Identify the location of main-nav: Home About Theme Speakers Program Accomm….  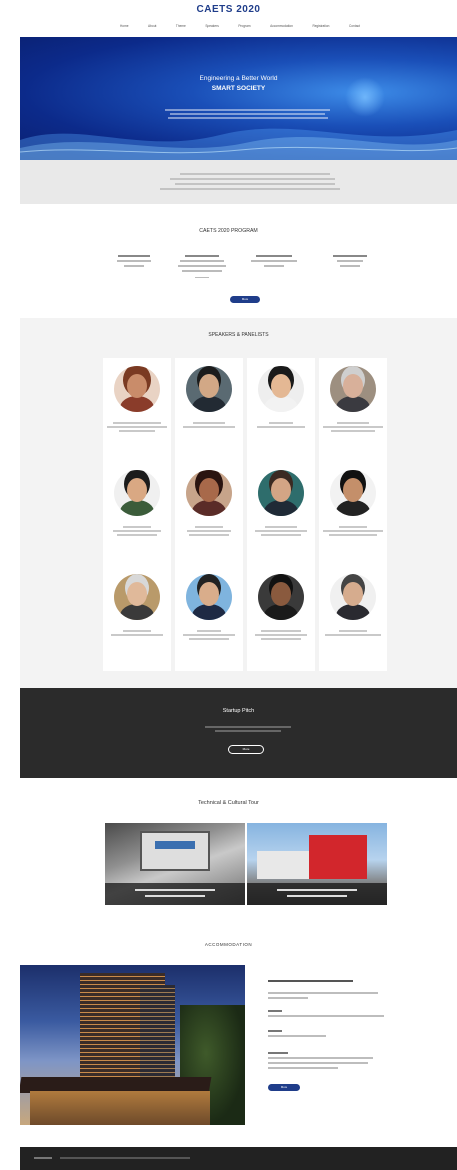
(240, 26).